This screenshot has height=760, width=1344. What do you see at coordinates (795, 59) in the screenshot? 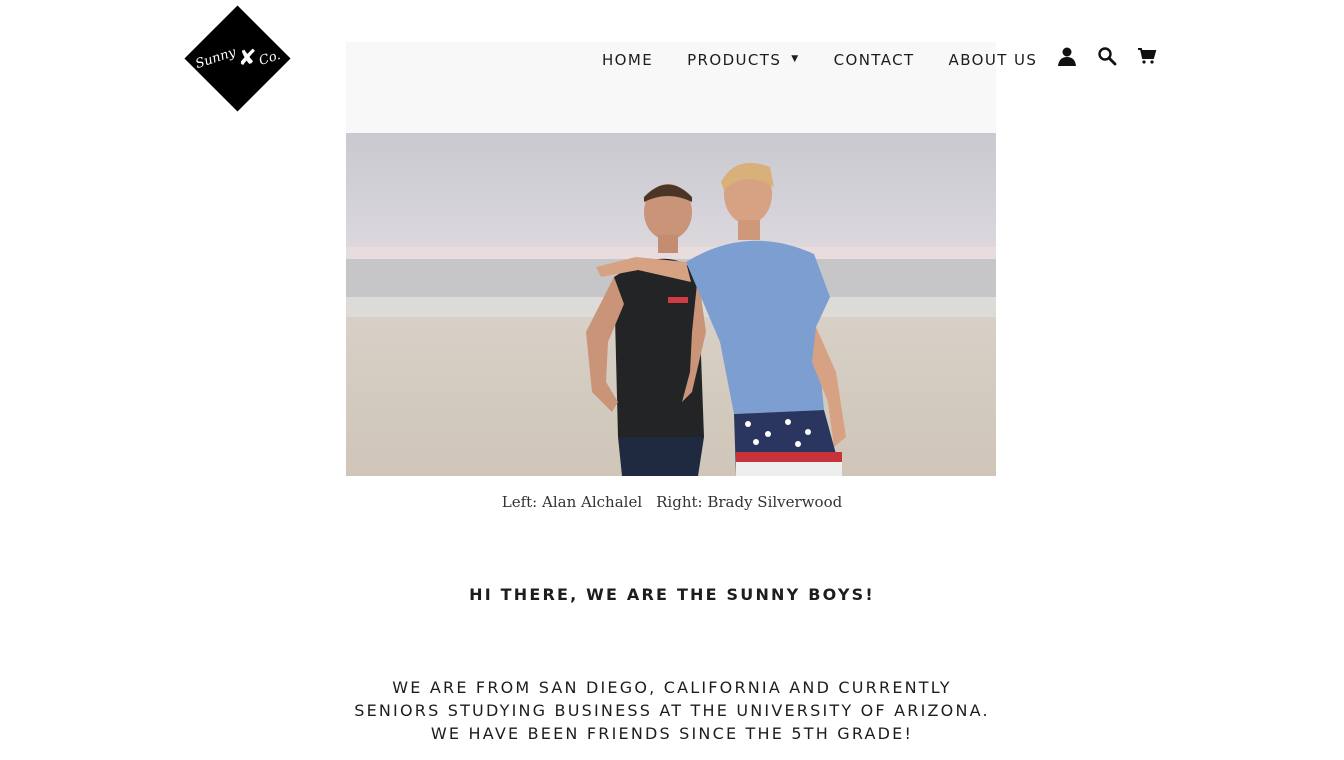
I see `caret-down-icon: ▼` at bounding box center [795, 59].